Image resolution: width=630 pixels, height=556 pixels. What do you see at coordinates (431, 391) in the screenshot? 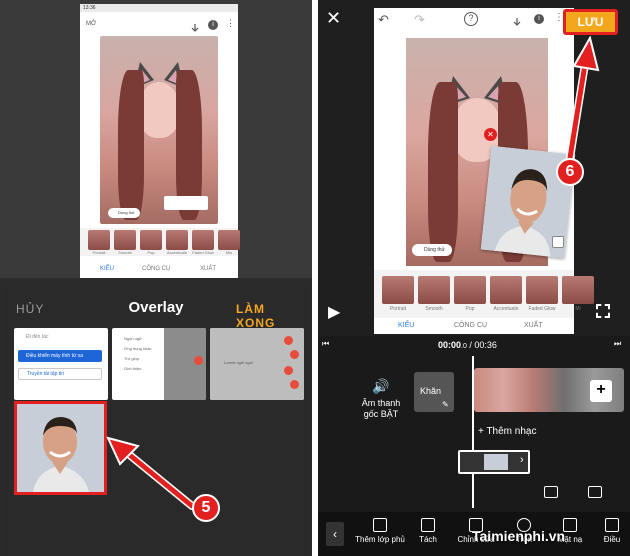
I see `cover-label: Khăn` at bounding box center [431, 391].